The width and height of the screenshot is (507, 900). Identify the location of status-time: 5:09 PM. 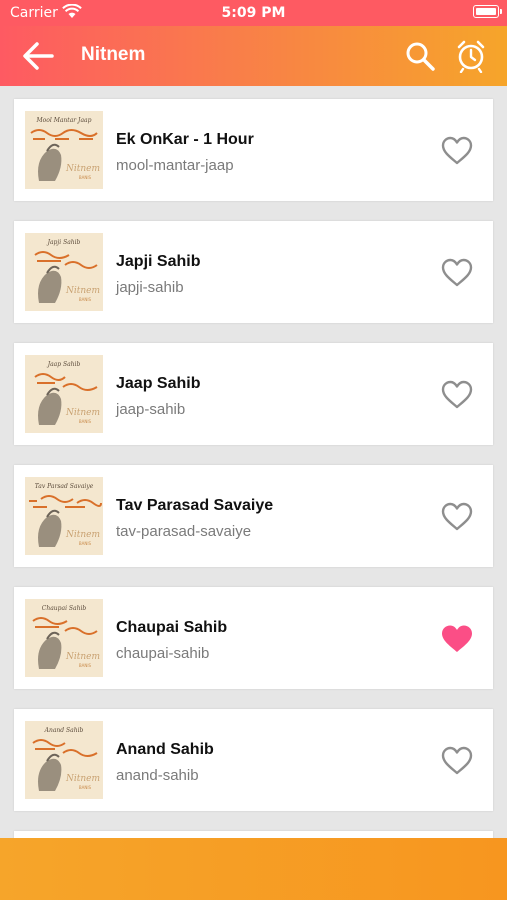
(253, 13).